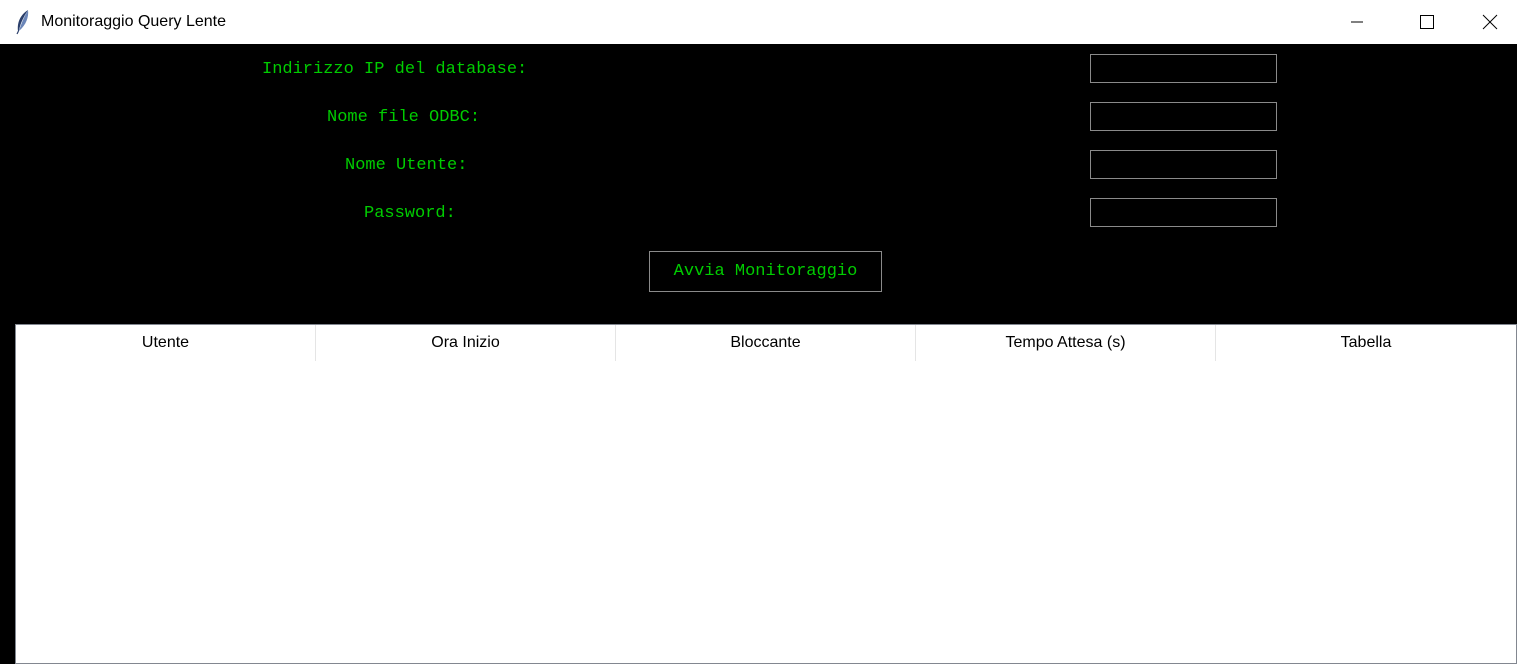  Describe the element at coordinates (406, 165) in the screenshot. I see `username-label: Nome Utente:` at that location.